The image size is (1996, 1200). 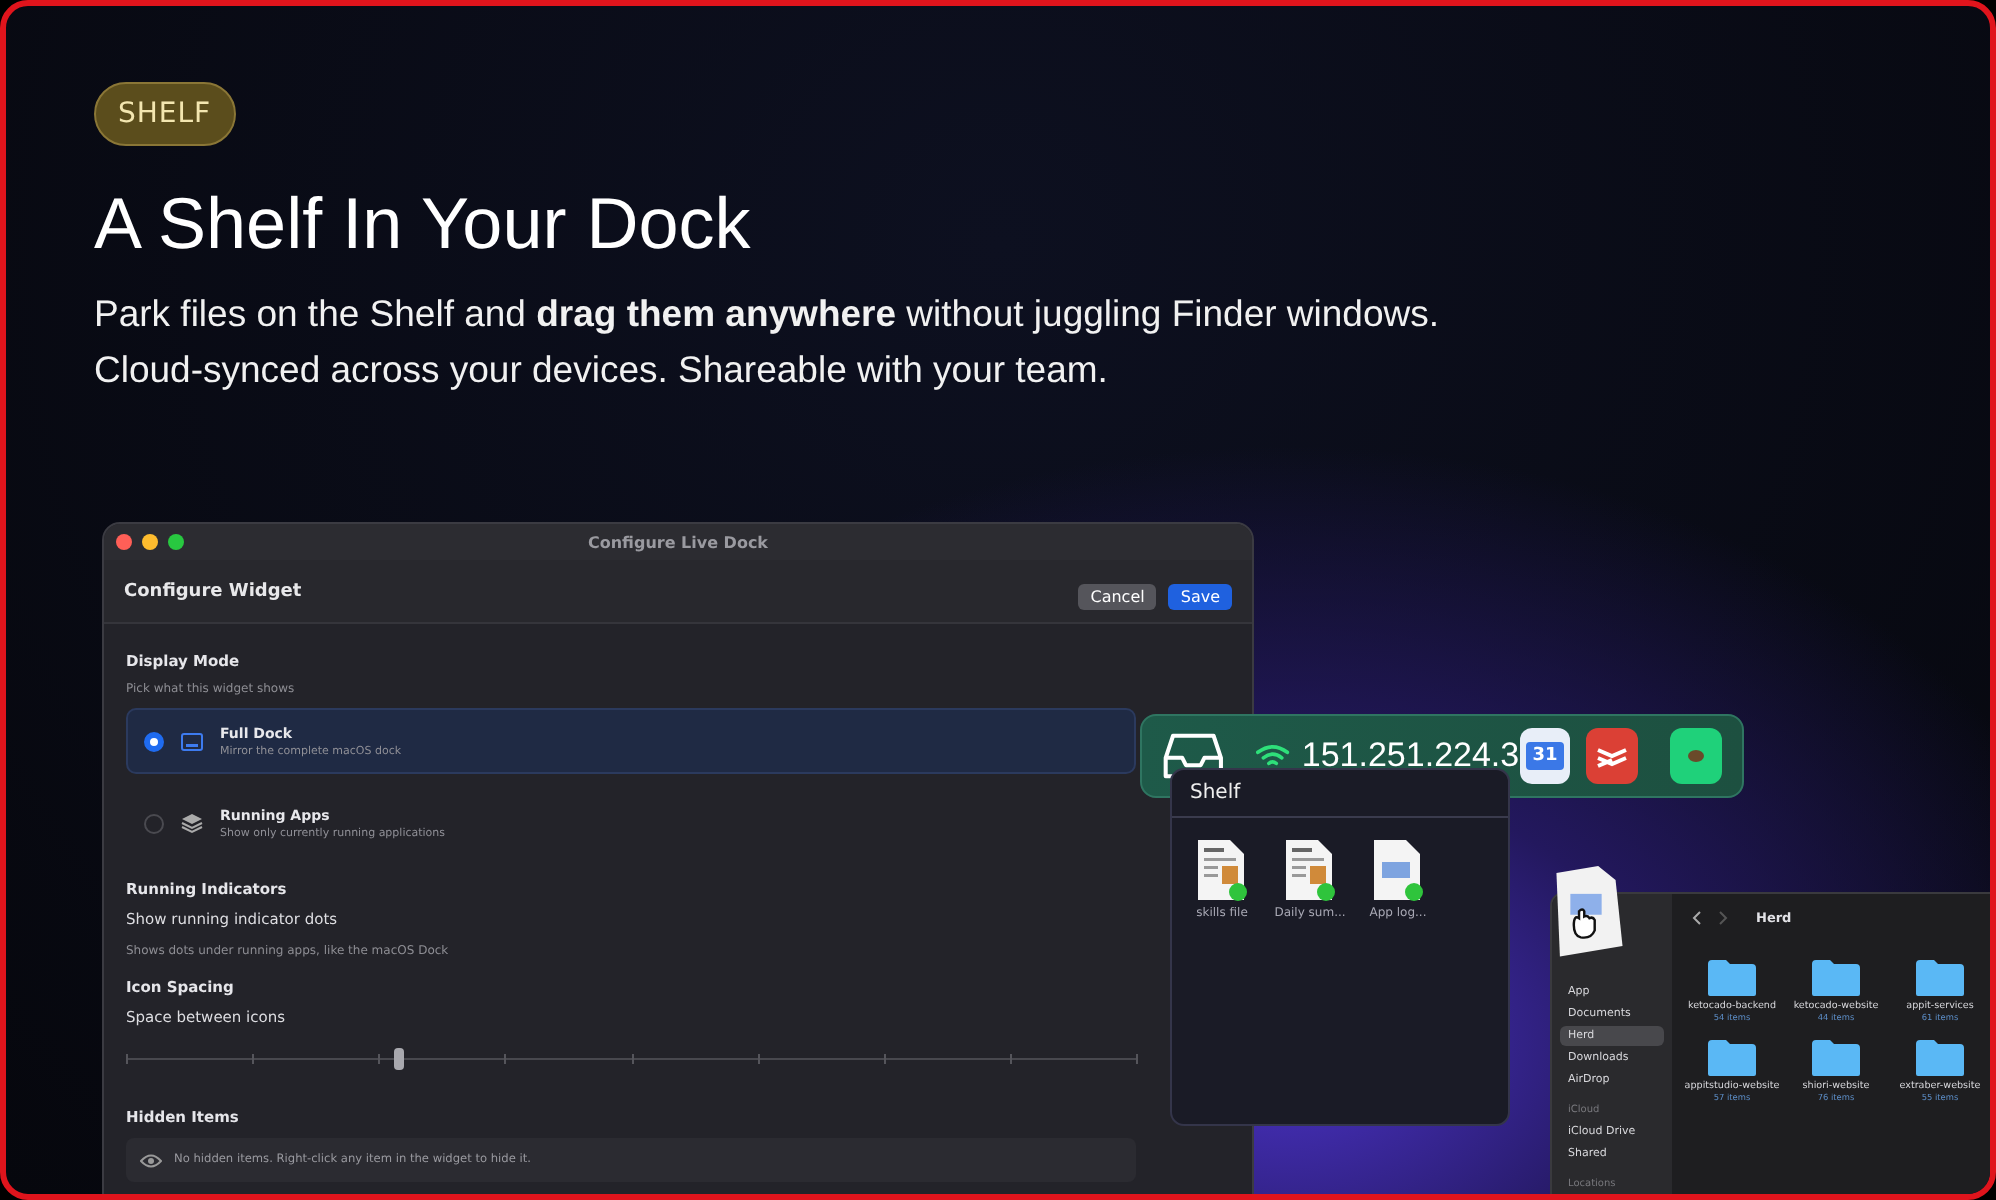 I want to click on dialog-title: Configure Widget, so click(x=213, y=591).